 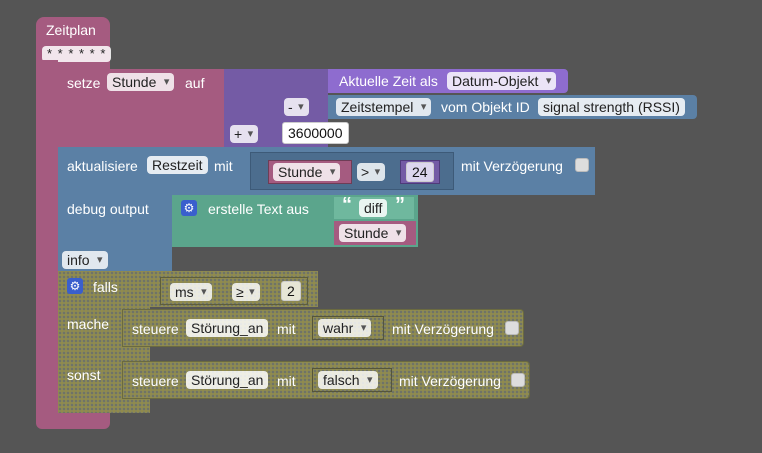 What do you see at coordinates (191, 292) in the screenshot?
I see `if-var-dropdown: ms` at bounding box center [191, 292].